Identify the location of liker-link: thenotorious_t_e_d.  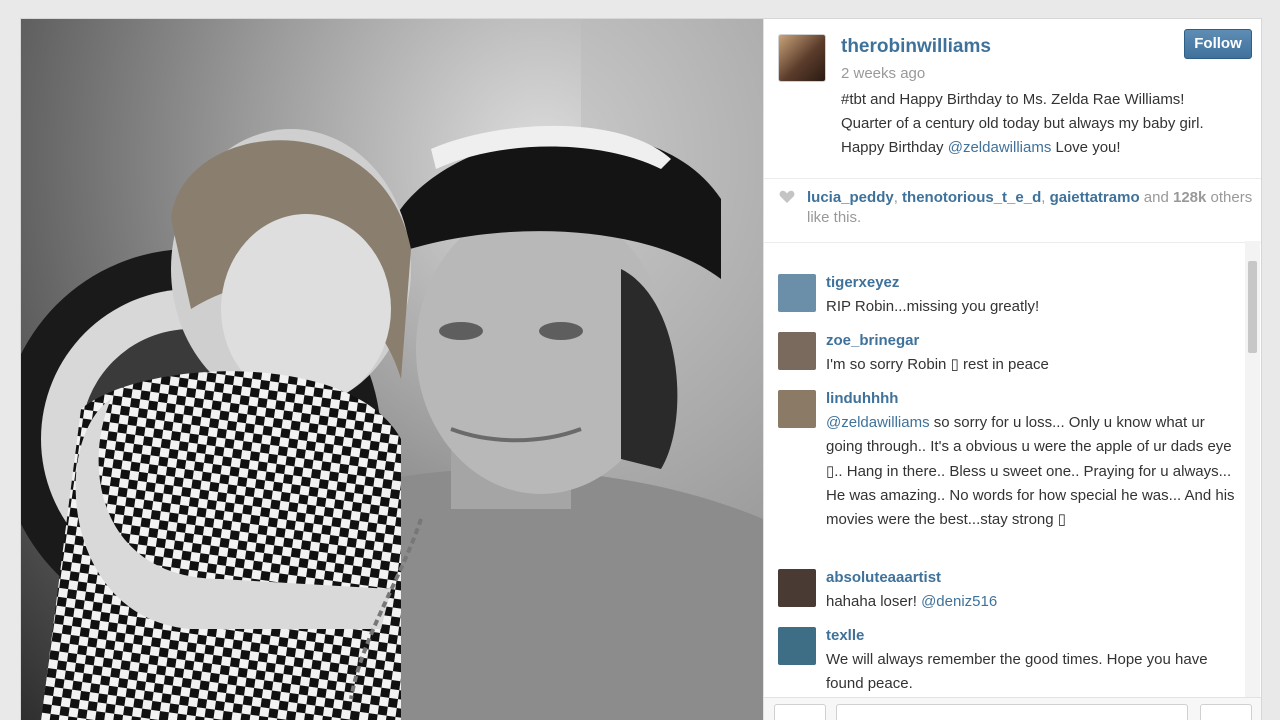
(971, 197).